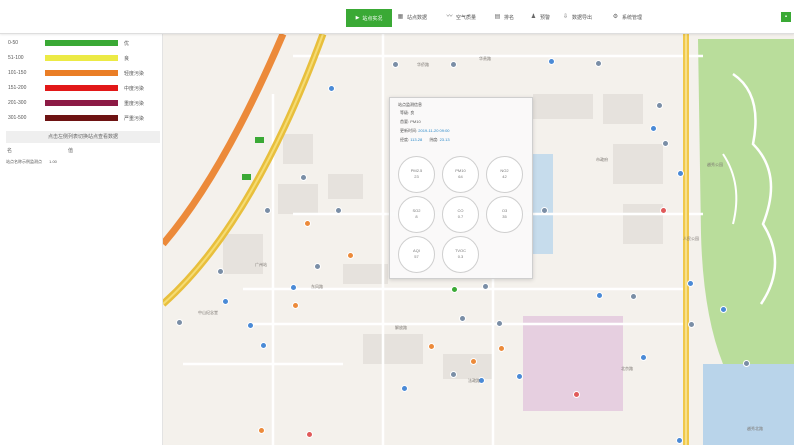  What do you see at coordinates (412, 112) in the screenshot?
I see `popup-line-value: 良` at bounding box center [412, 112].